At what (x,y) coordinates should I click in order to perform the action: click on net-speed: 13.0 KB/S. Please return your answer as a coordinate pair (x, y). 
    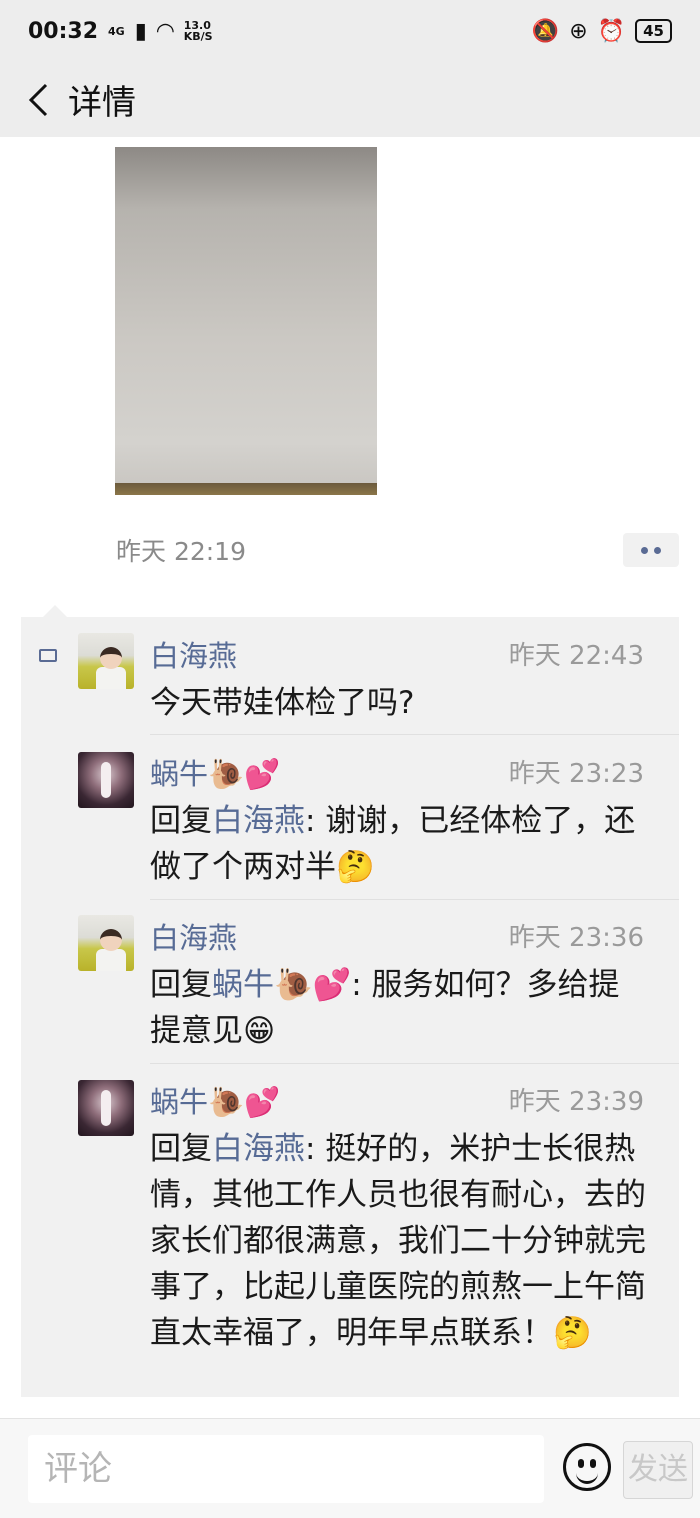
    Looking at the image, I should click on (198, 31).